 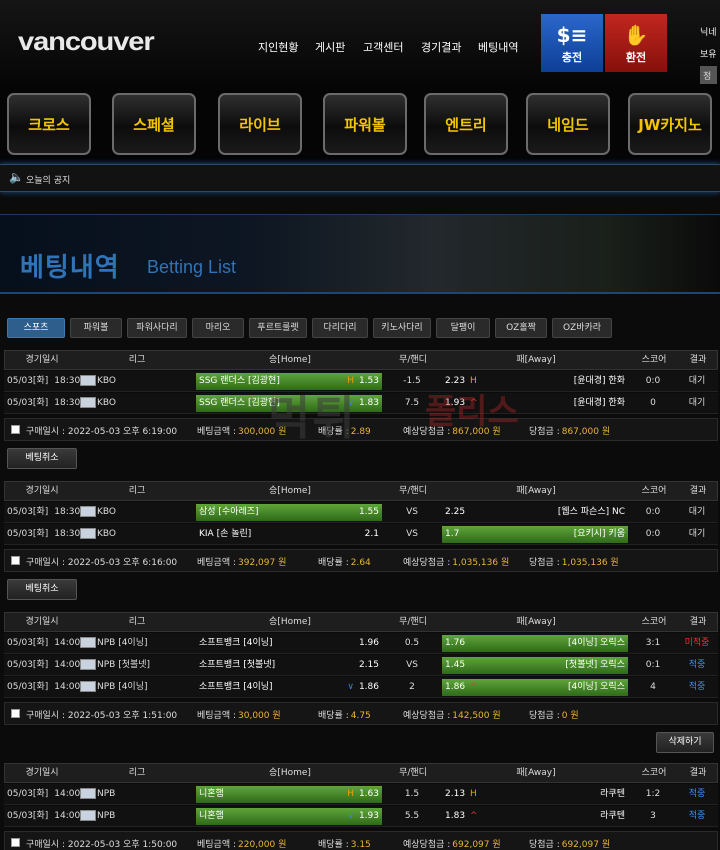 I want to click on logo: vancouver, so click(x=86, y=41).